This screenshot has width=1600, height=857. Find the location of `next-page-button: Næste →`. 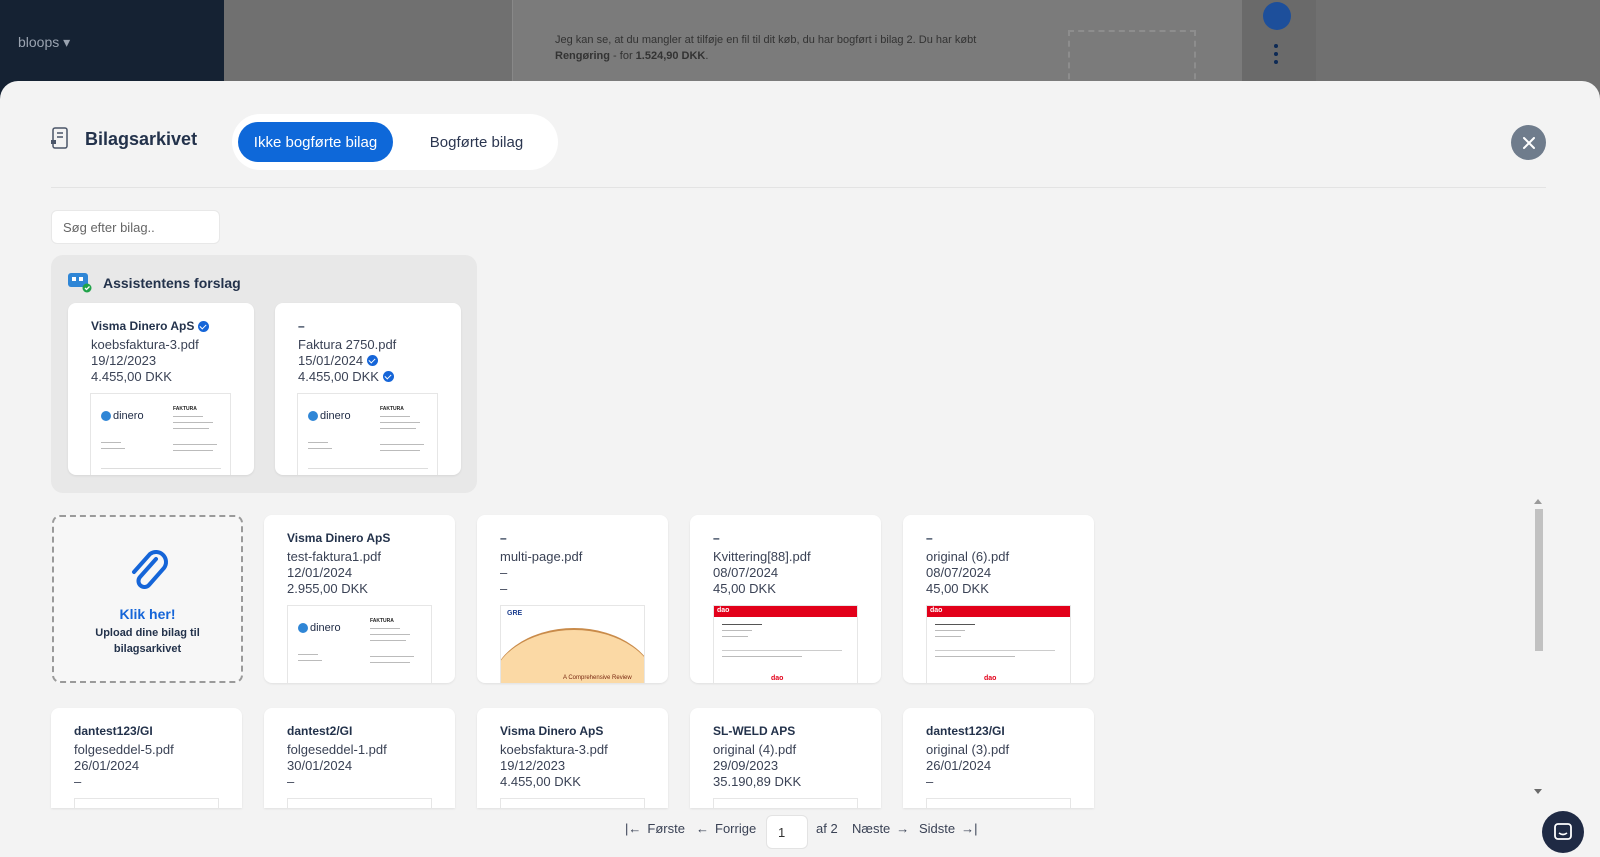

next-page-button: Næste → is located at coordinates (880, 828).